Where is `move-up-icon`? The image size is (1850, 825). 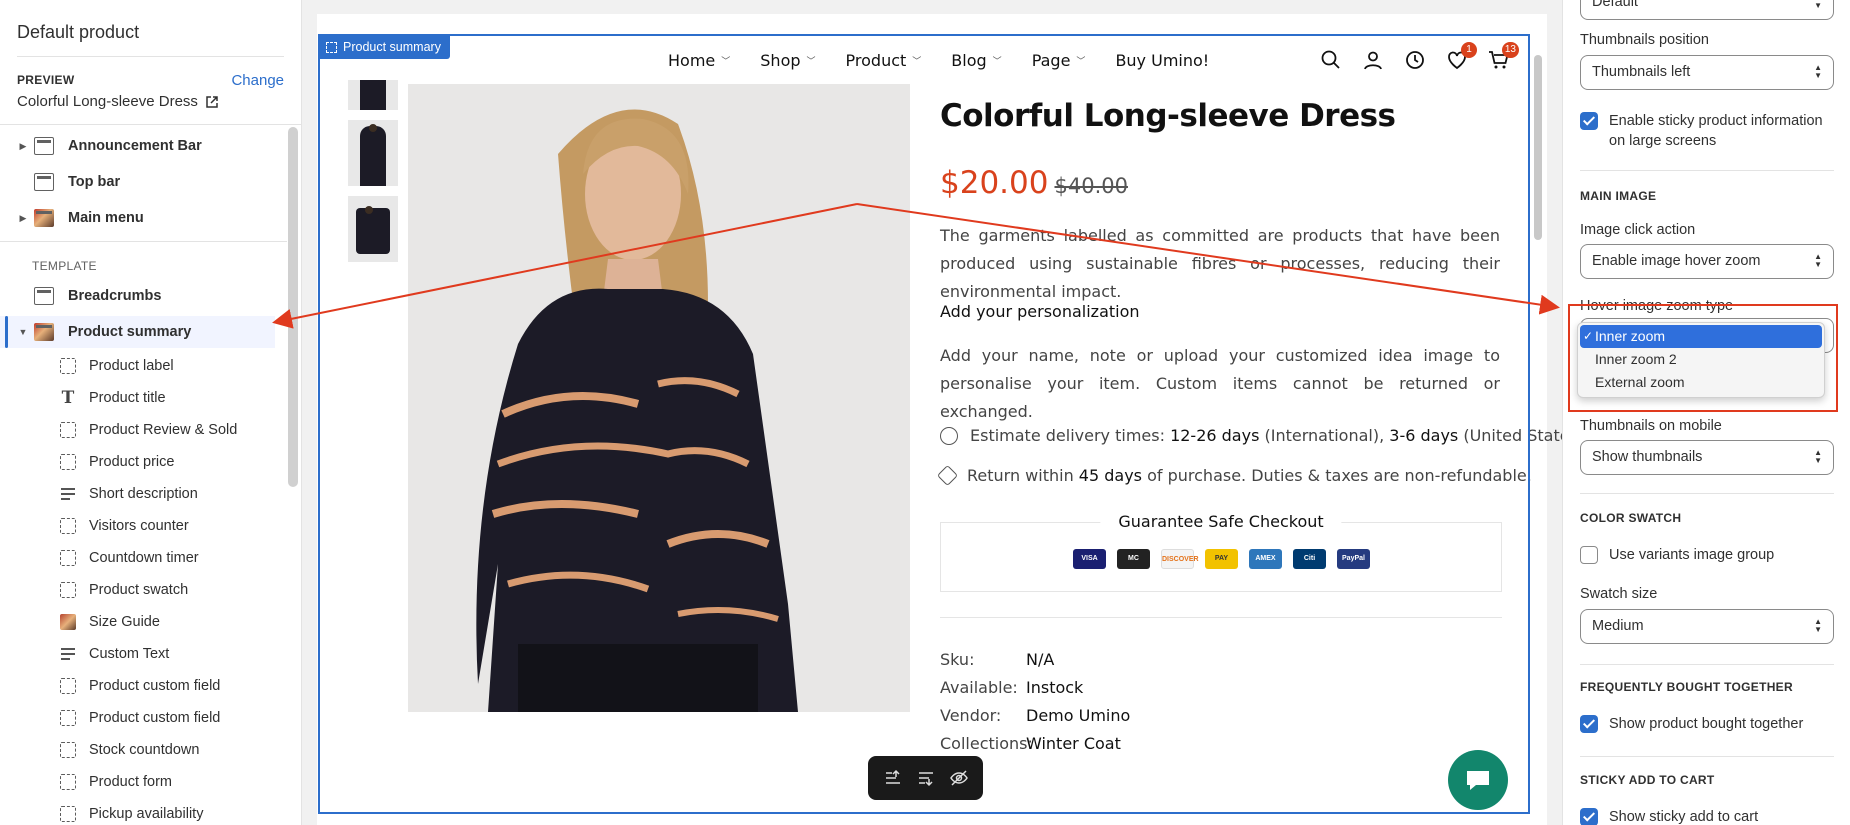
move-up-icon is located at coordinates (893, 778).